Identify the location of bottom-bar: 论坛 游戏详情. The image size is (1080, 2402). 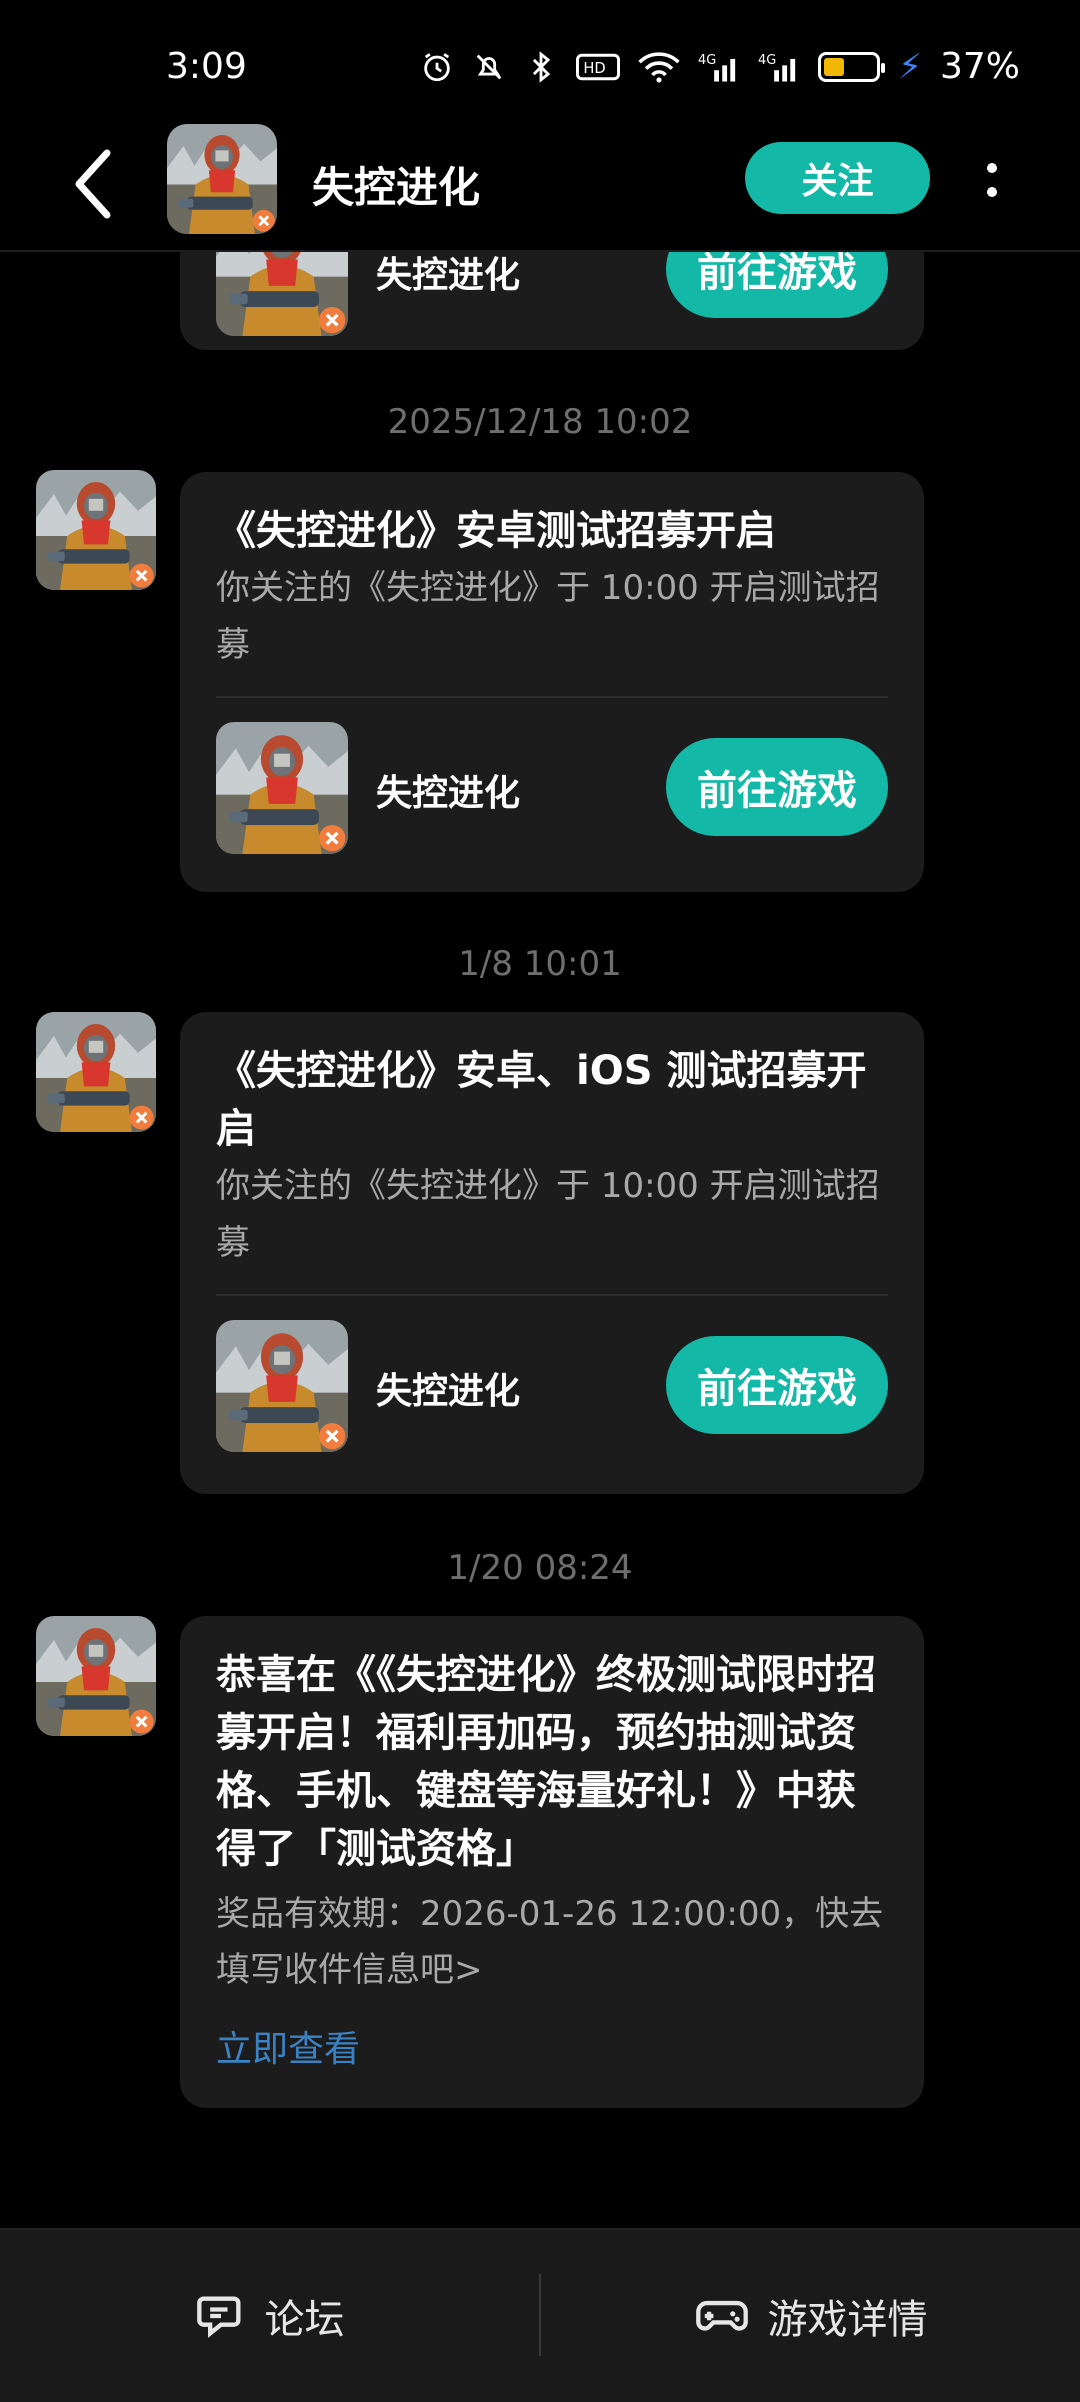
(540, 2315).